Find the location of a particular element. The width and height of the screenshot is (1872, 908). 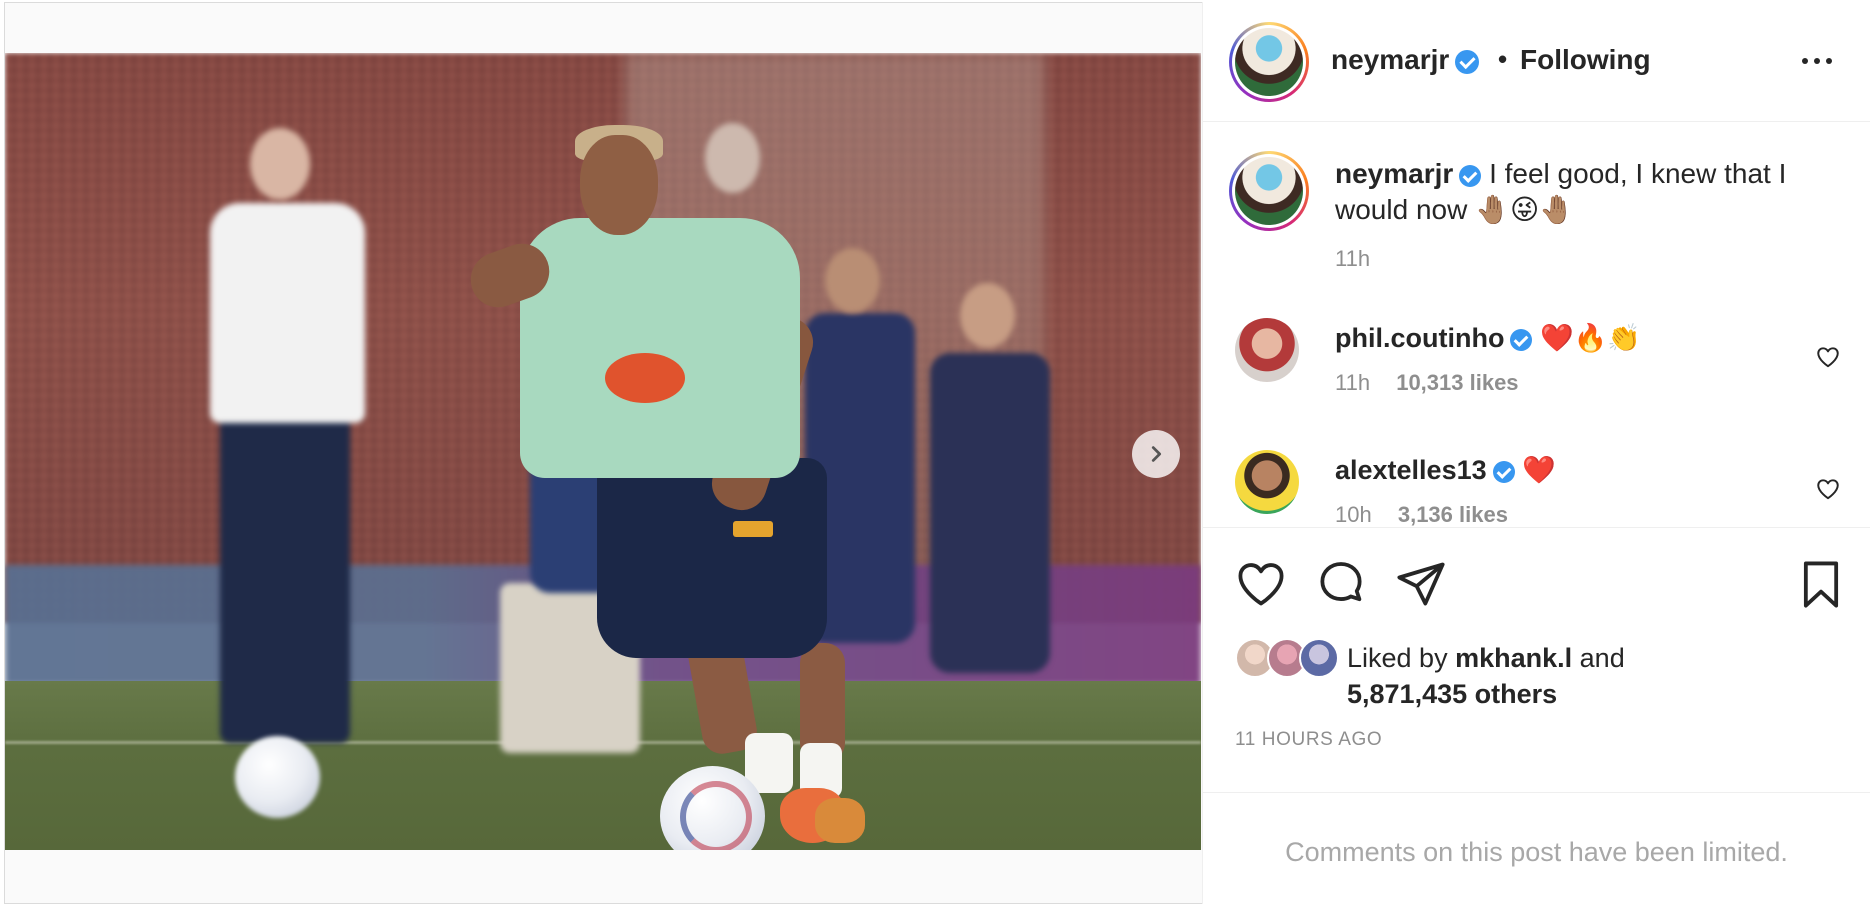

comment-body: alextelles13 ❤️ is located at coordinates (1445, 470).